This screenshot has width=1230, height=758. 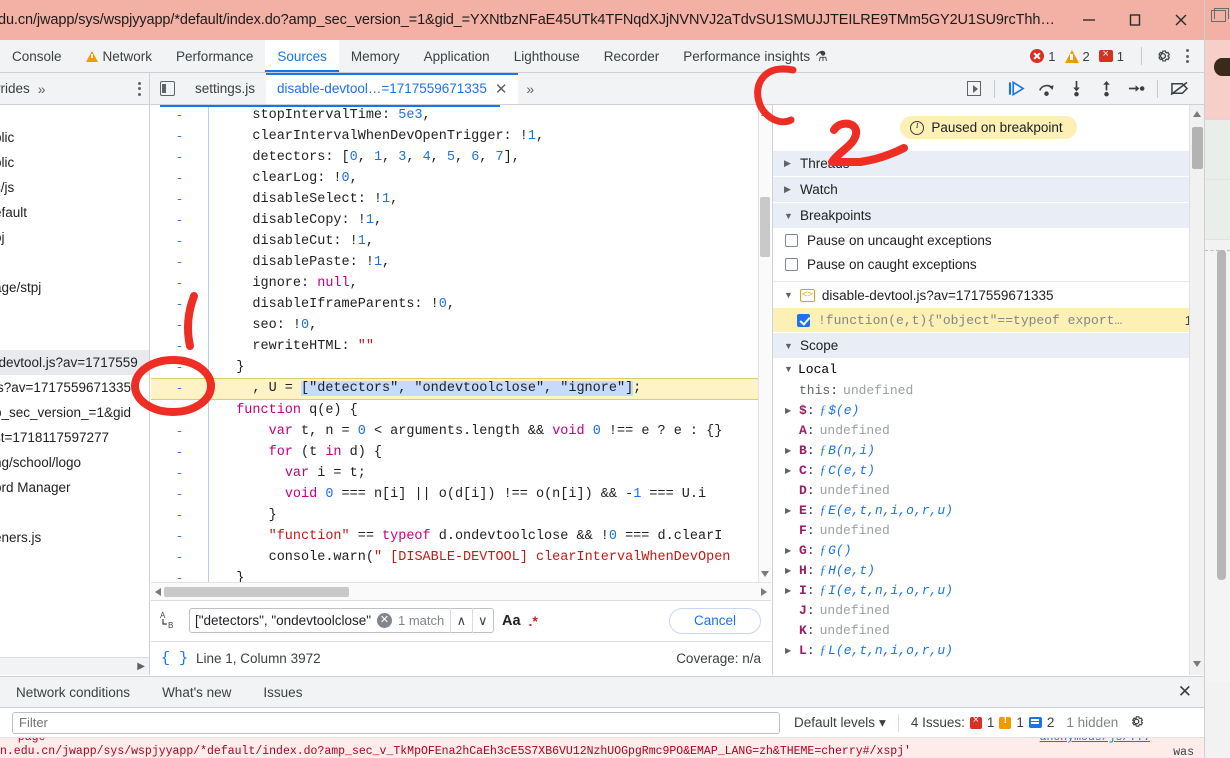 What do you see at coordinates (988, 189) in the screenshot?
I see `section-watch: ▶ Watch` at bounding box center [988, 189].